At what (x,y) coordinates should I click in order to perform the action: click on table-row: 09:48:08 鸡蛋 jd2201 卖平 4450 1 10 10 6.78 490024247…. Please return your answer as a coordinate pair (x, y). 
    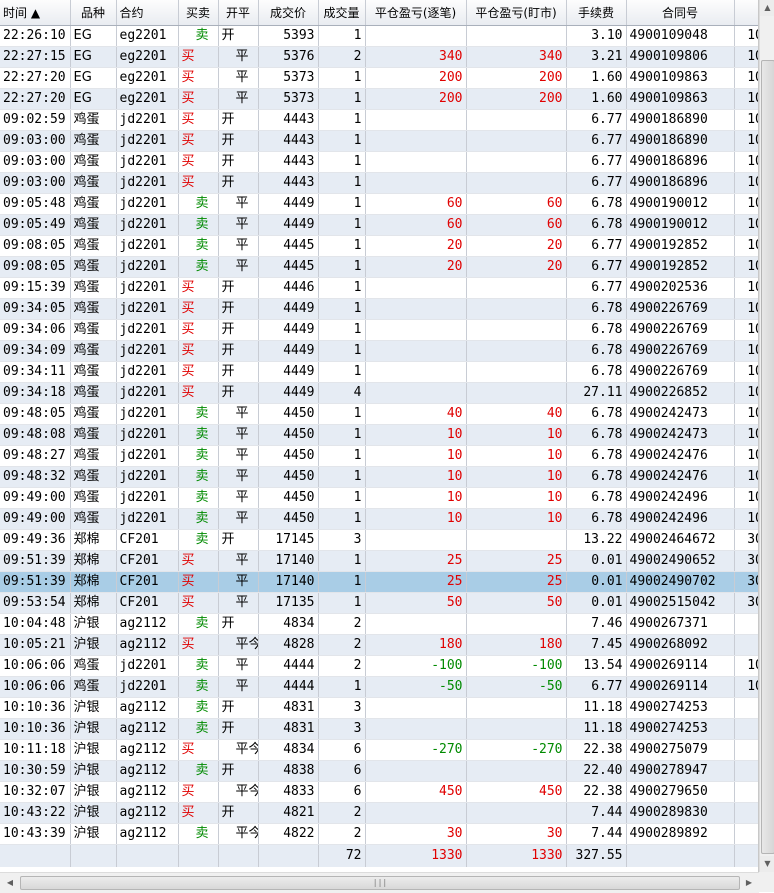
    Looking at the image, I should click on (379, 435).